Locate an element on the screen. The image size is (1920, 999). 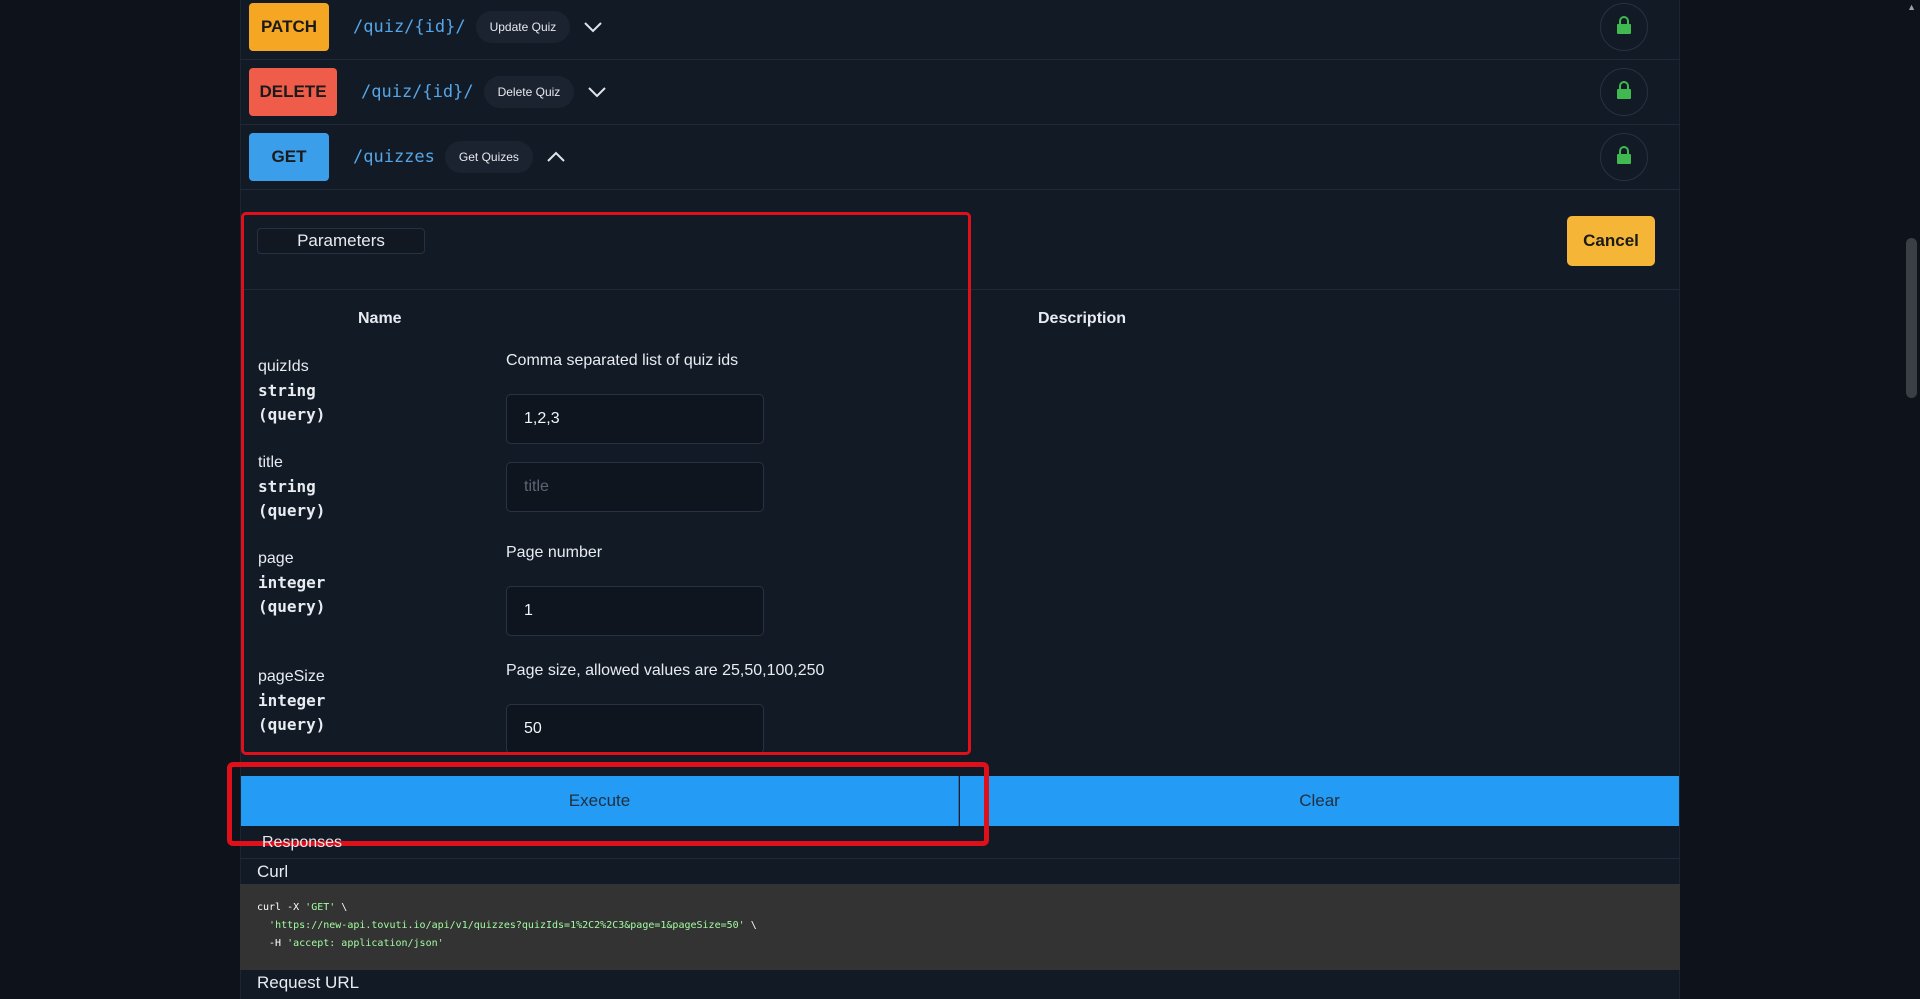
request-url-label: Request URL is located at coordinates (308, 982).